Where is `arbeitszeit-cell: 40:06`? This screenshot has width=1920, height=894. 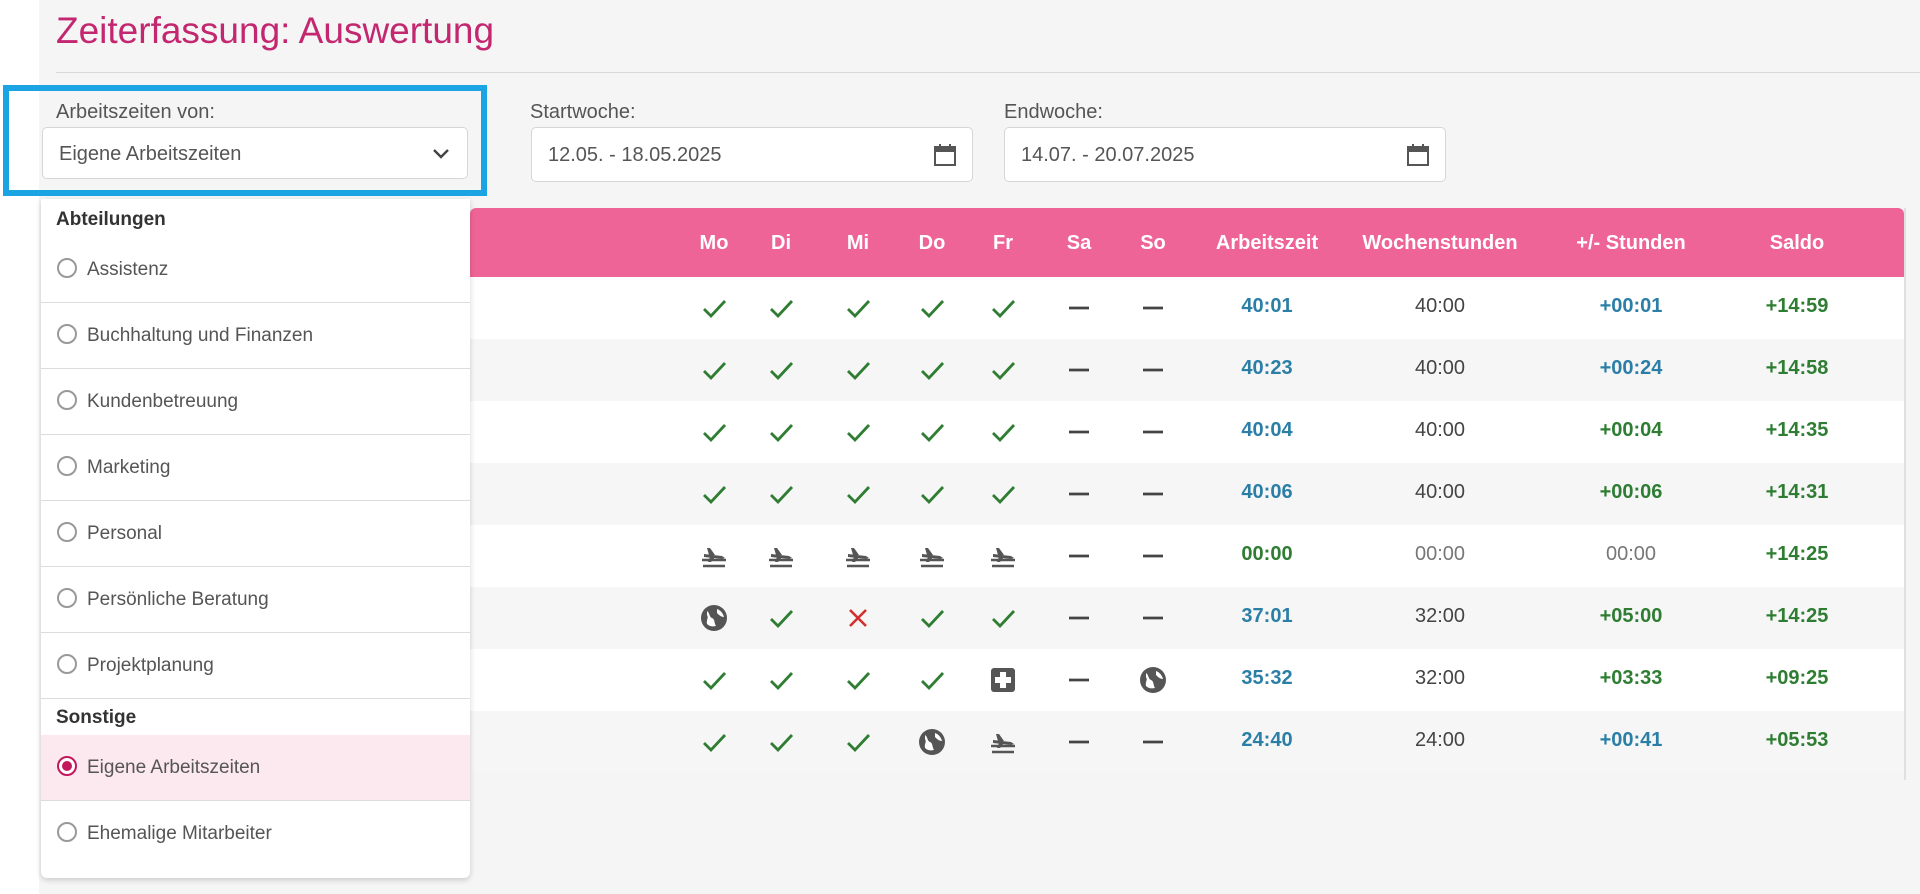
arbeitszeit-cell: 40:06 is located at coordinates (1267, 492).